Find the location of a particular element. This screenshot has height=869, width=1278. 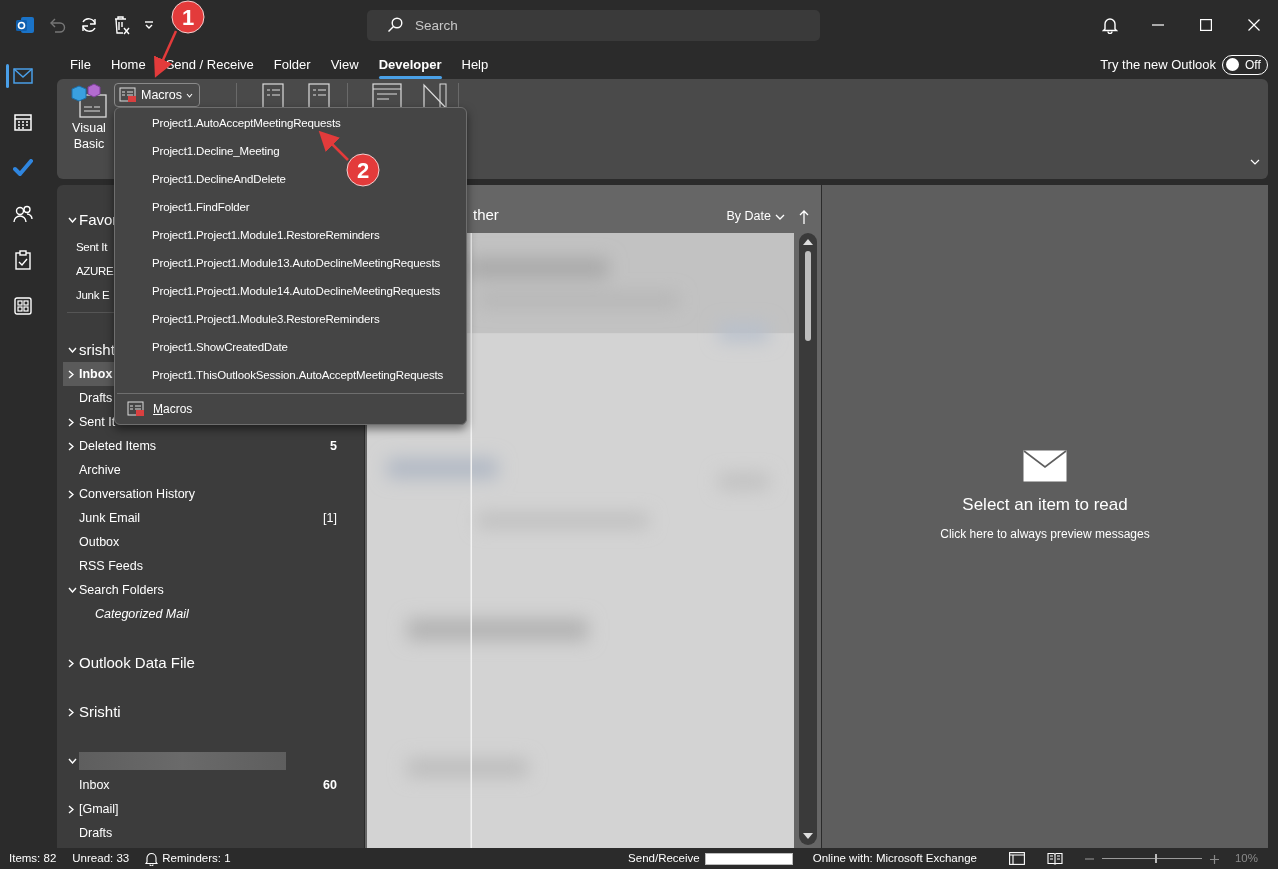

item-count: [1] is located at coordinates (330, 518).